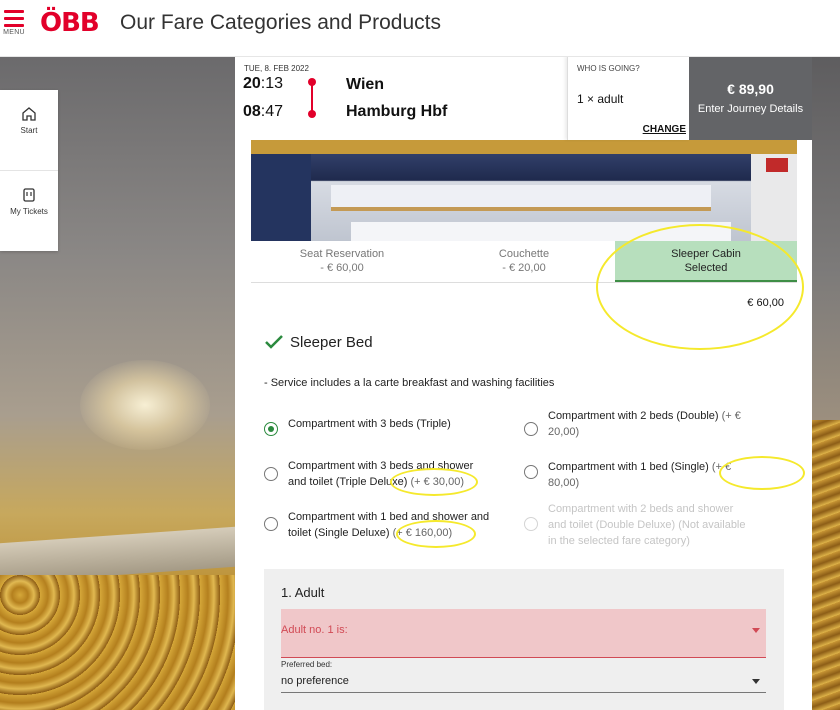 The image size is (840, 710). I want to click on option-label: Compartment with 2 beds (Double), so click(633, 416).